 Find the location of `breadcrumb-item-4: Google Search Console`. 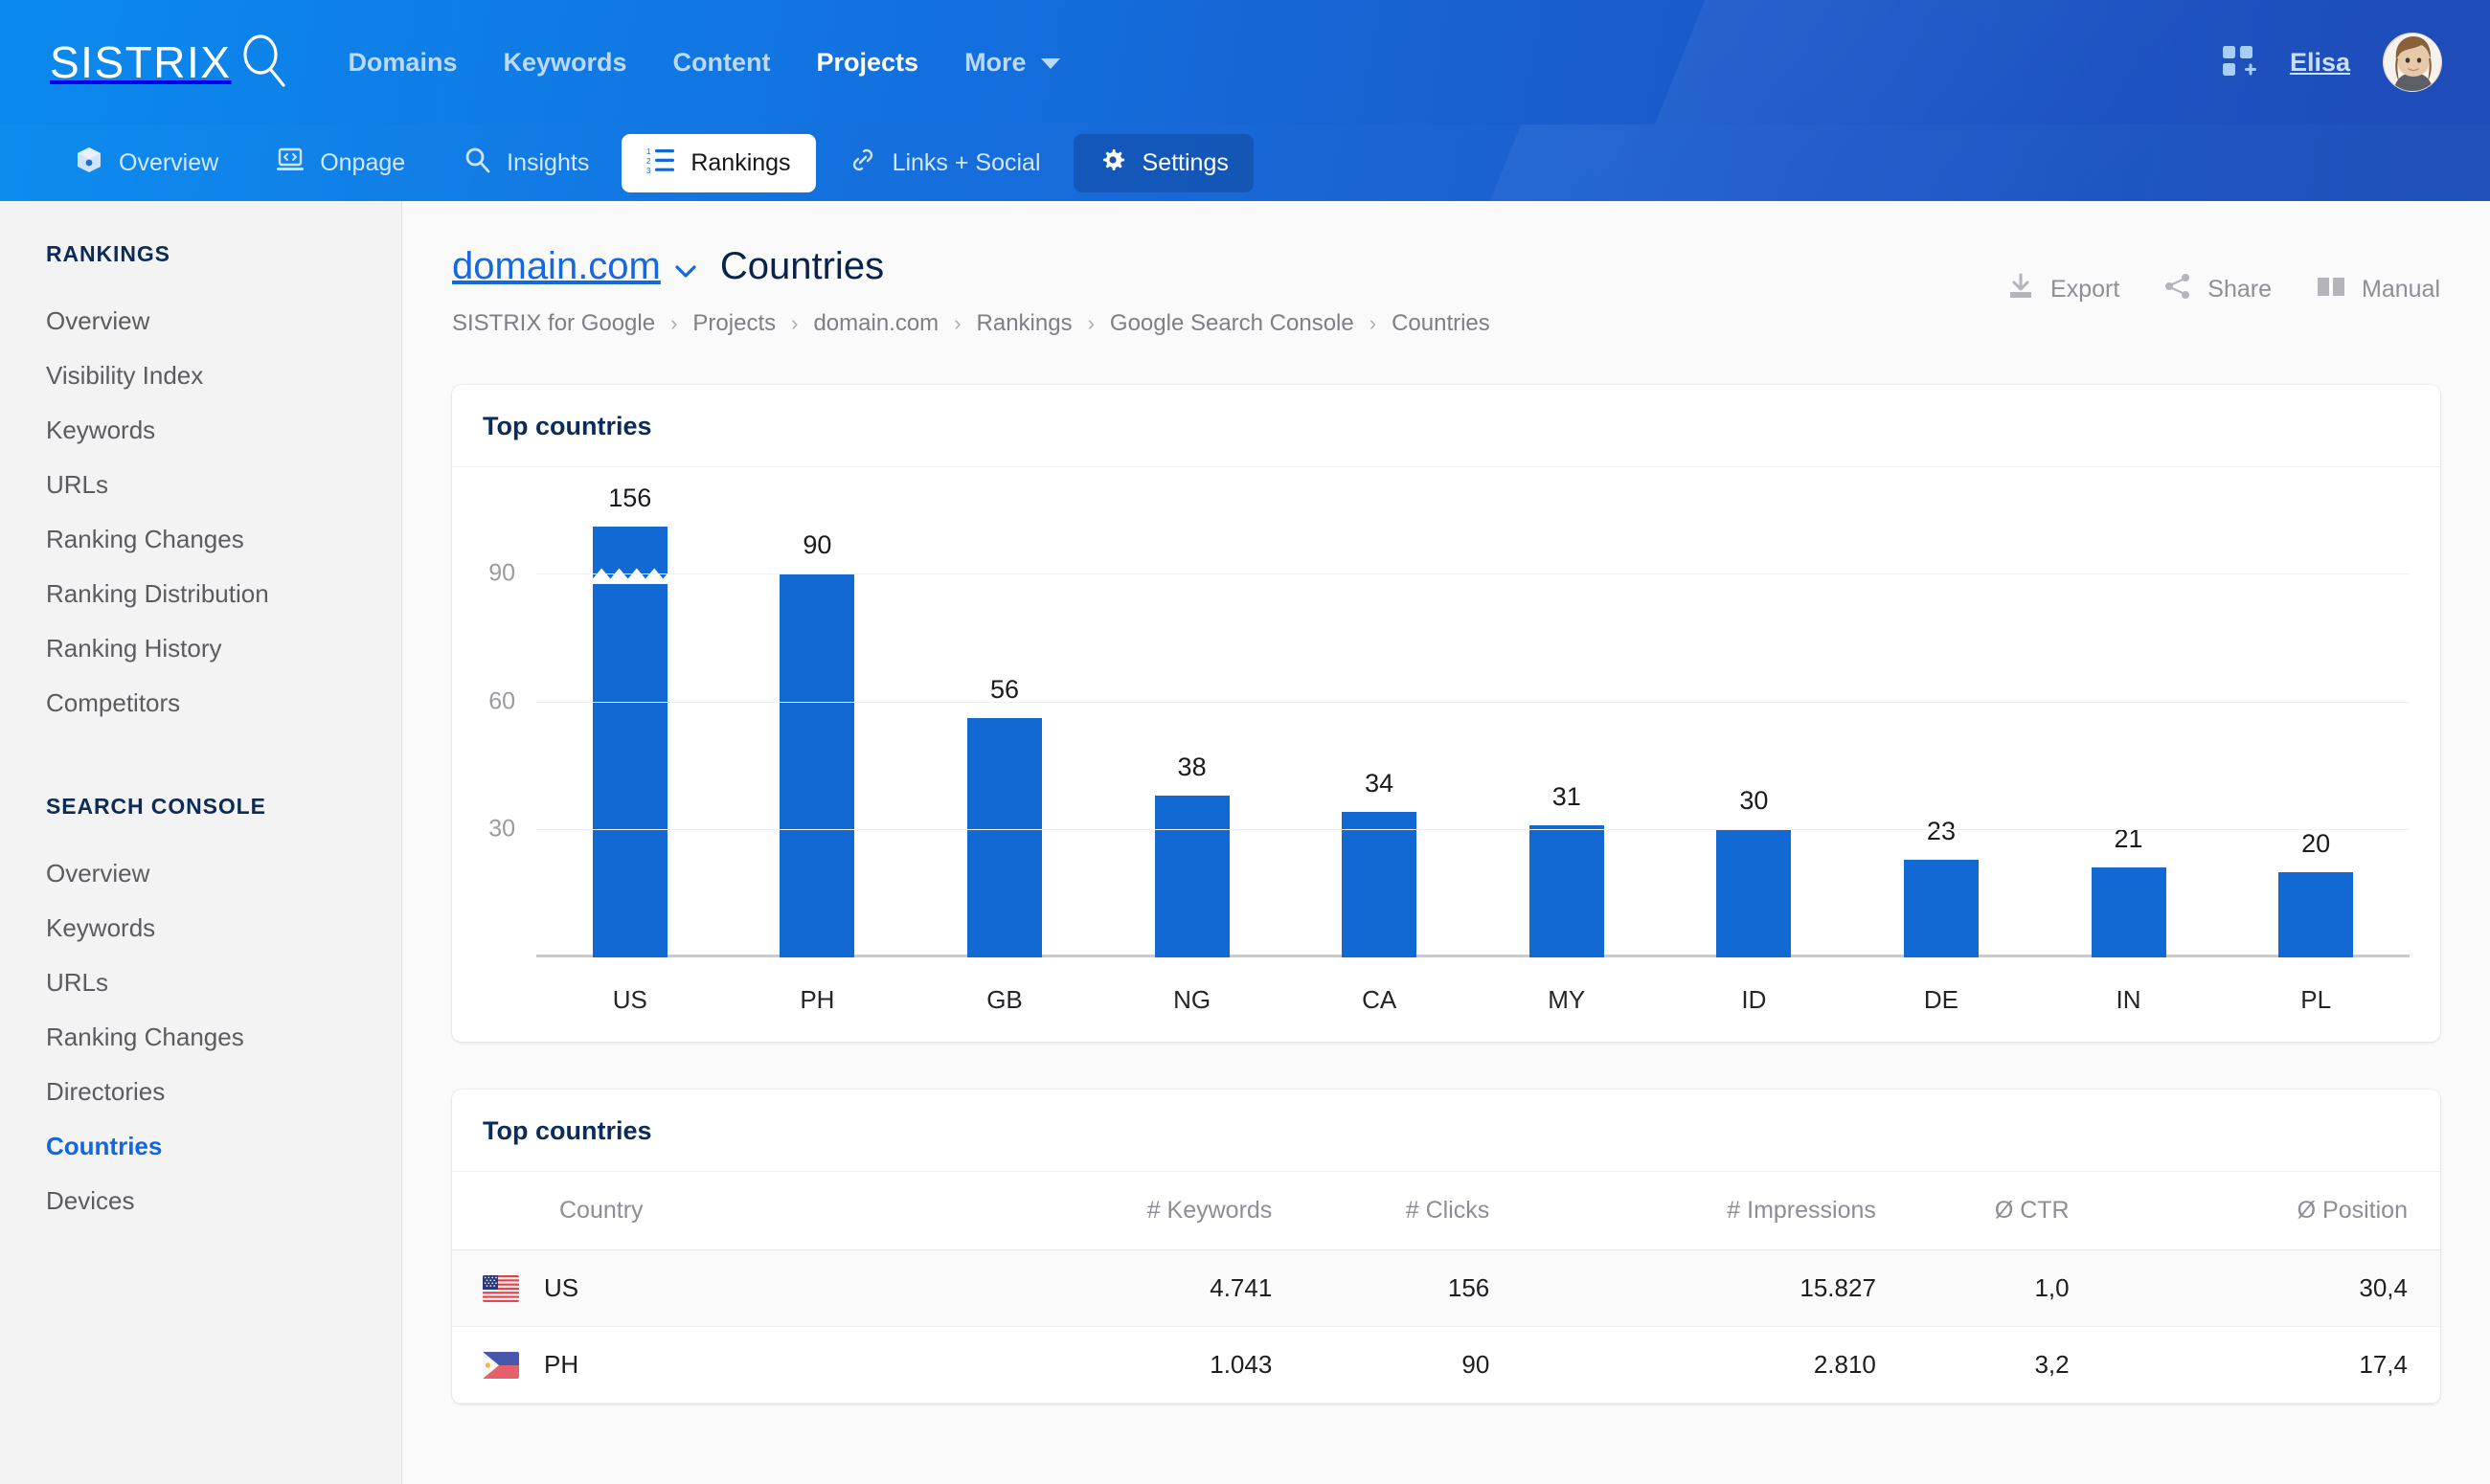

breadcrumb-item-4: Google Search Console is located at coordinates (1232, 323).